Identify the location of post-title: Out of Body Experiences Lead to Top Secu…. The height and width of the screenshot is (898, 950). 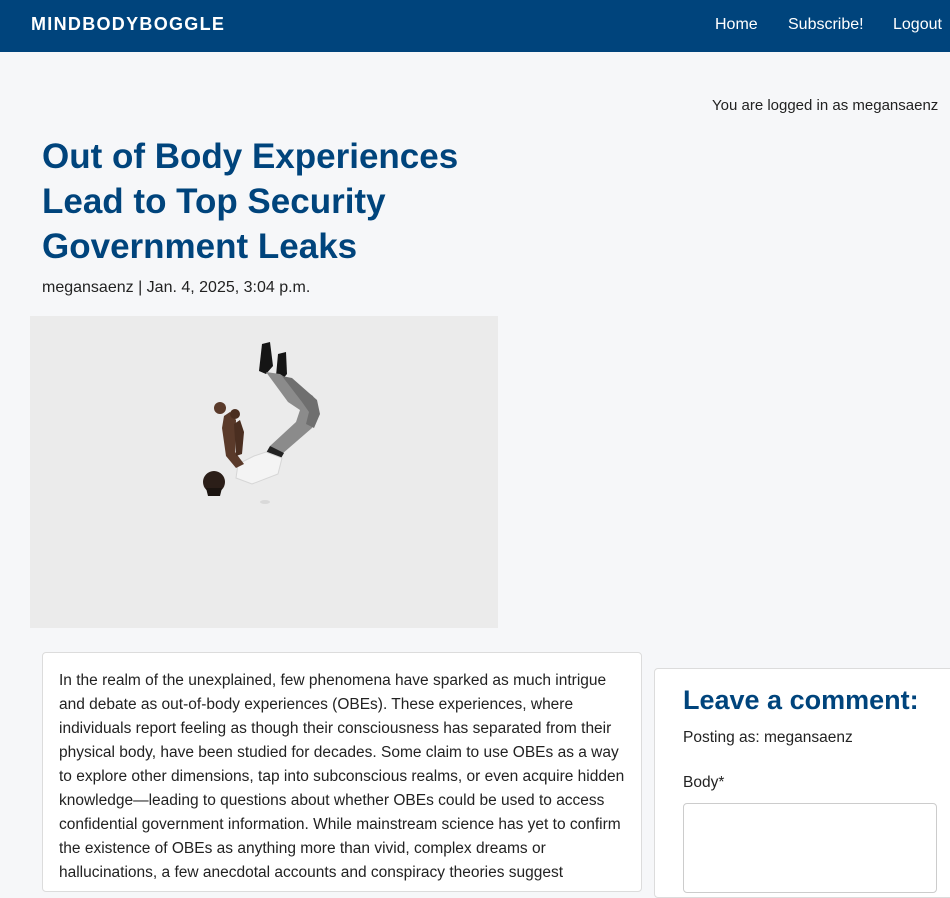
(250, 201).